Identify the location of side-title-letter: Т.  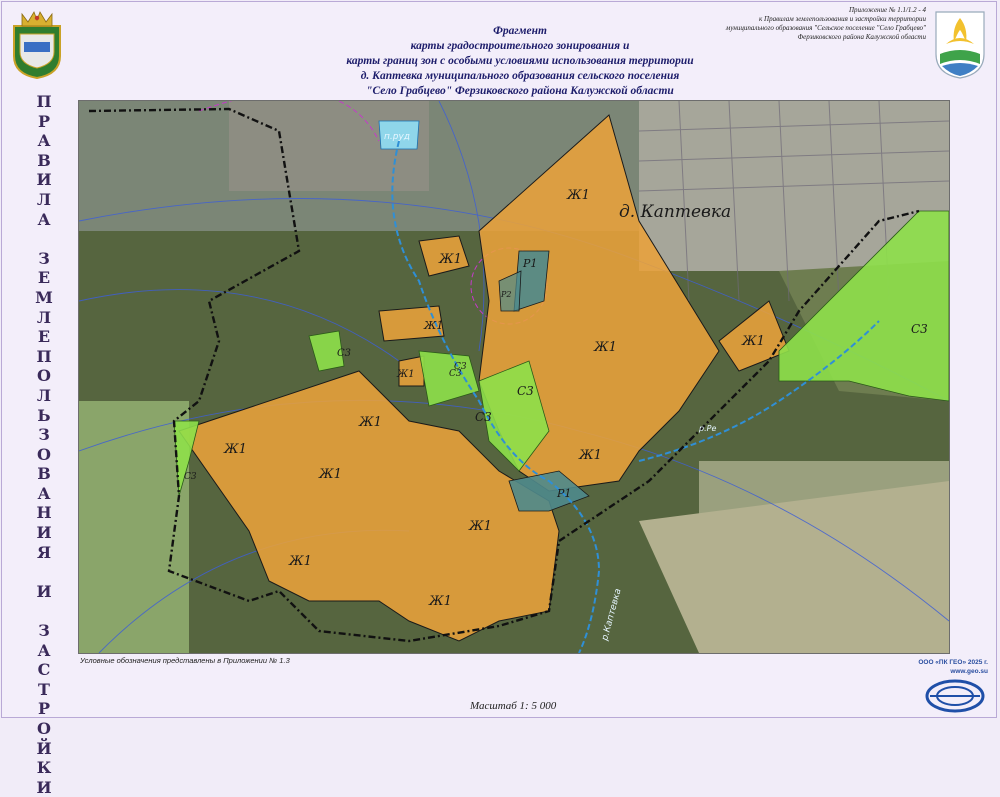
(44, 689).